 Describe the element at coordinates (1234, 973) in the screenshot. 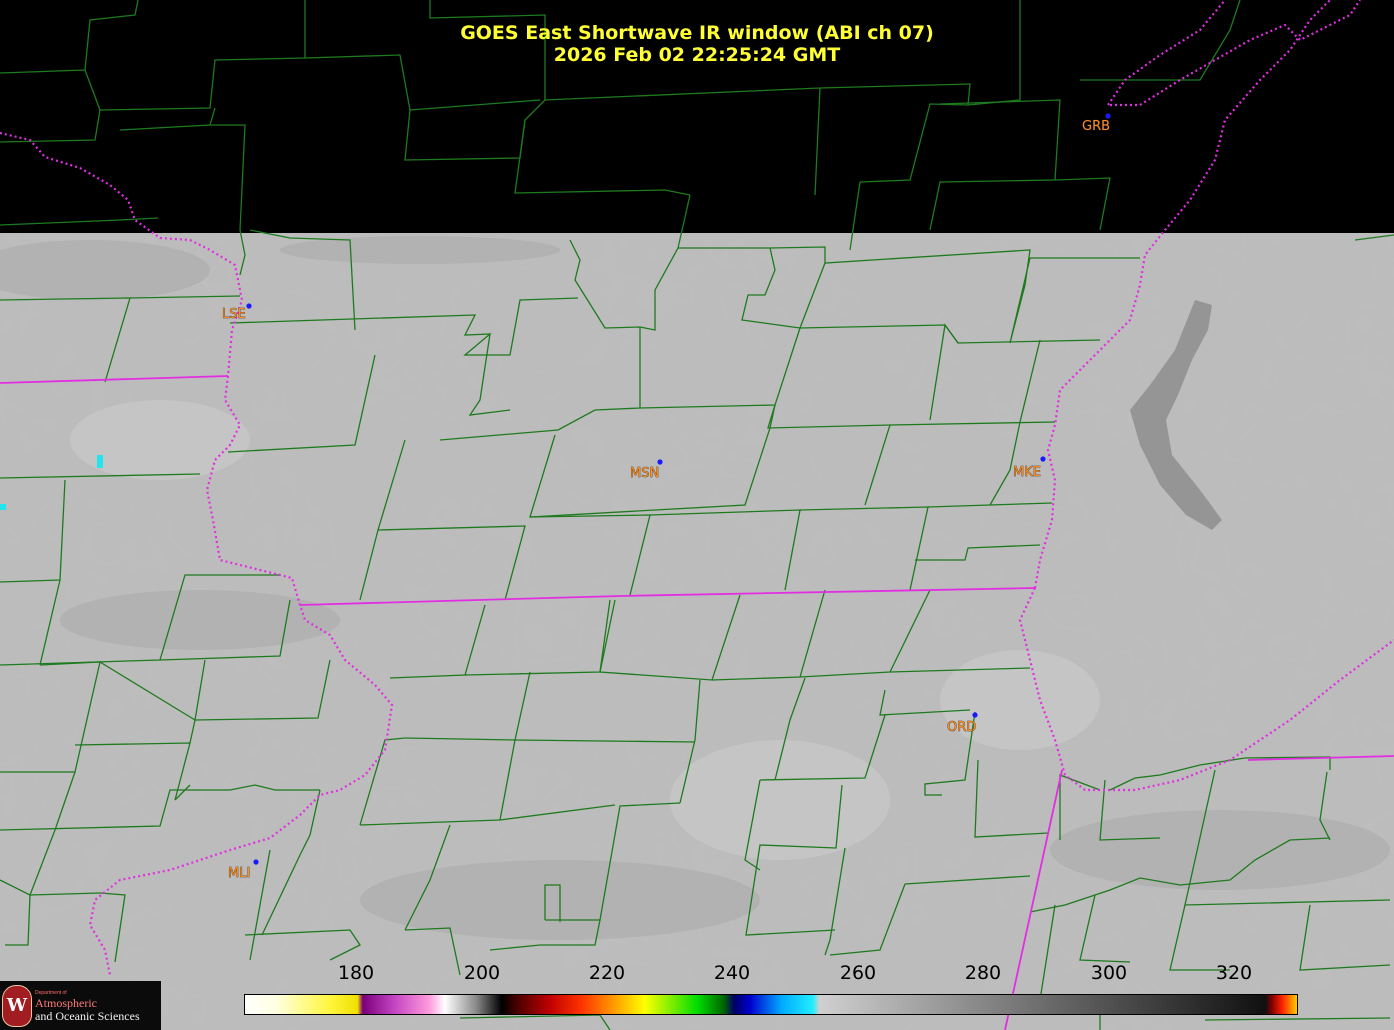

I see `colorbar-tick: 320` at that location.